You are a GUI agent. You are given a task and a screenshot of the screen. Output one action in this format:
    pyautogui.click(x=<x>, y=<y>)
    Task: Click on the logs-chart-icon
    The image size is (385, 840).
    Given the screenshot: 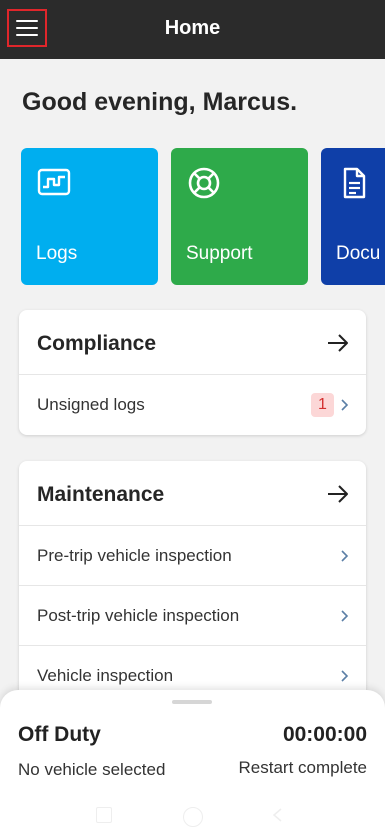 What is the action you would take?
    pyautogui.click(x=54, y=182)
    